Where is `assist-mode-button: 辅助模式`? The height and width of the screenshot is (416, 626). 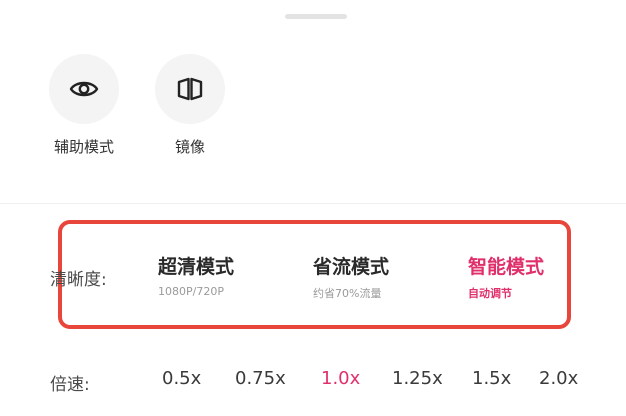 assist-mode-button: 辅助模式 is located at coordinates (84, 105).